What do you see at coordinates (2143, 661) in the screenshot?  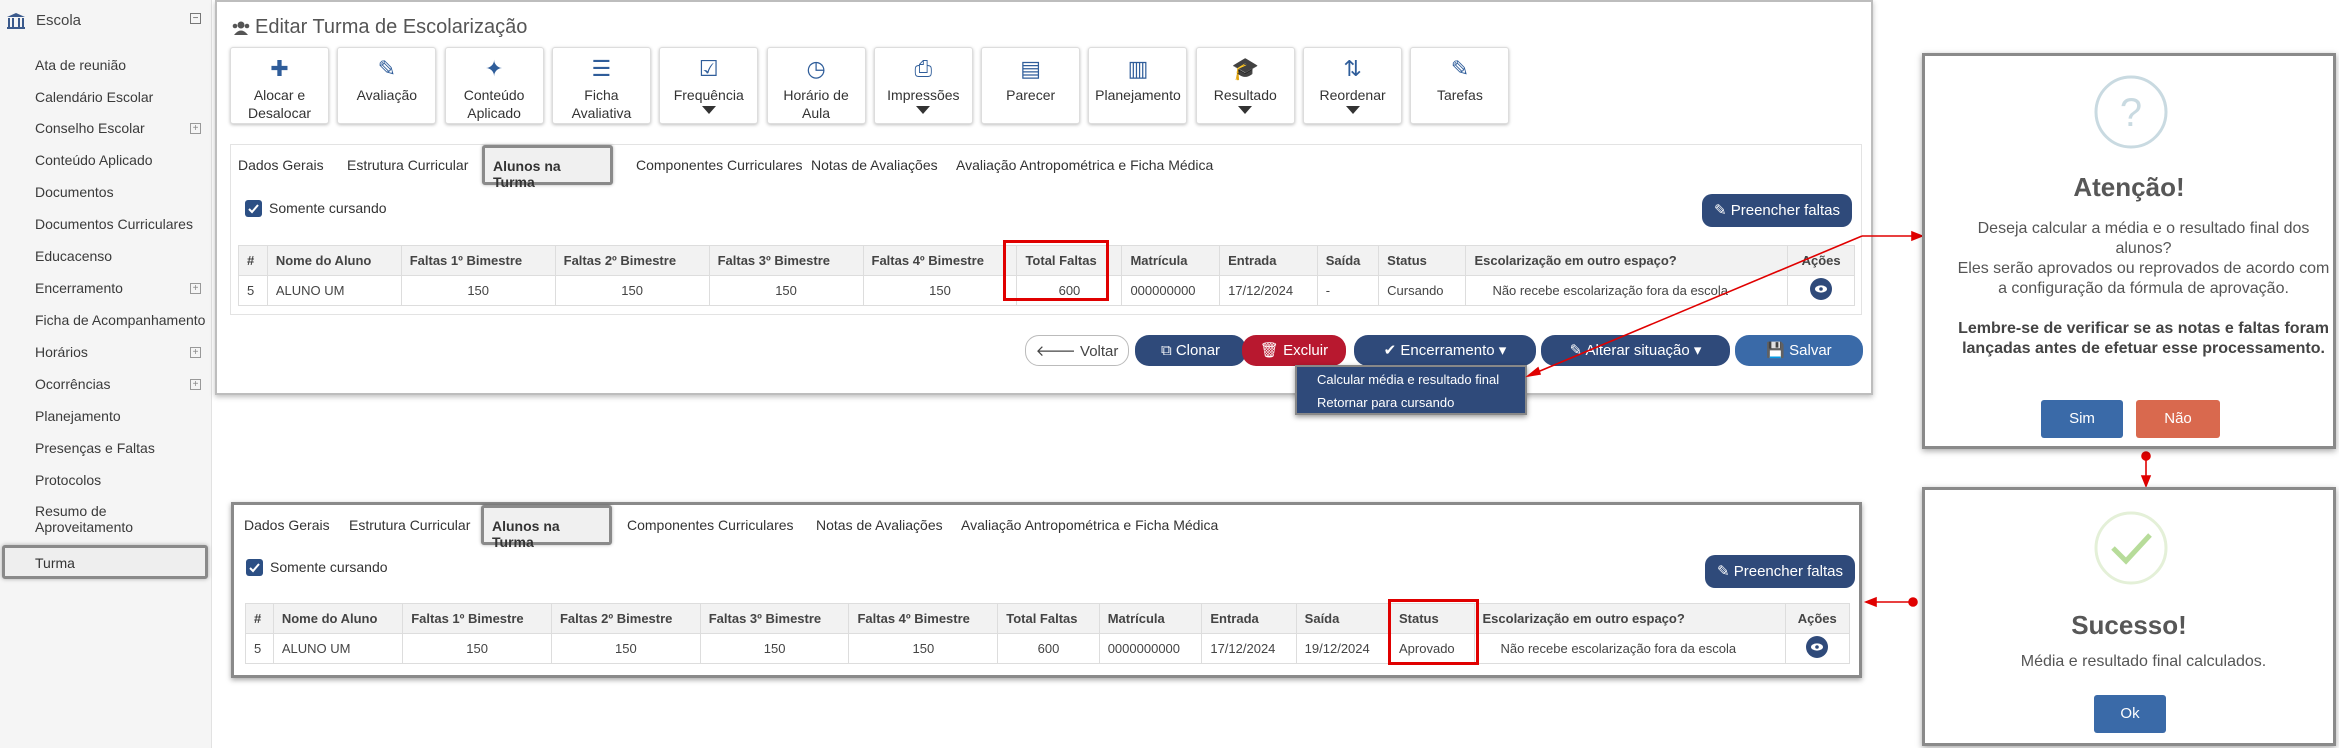 I see `success-text: Média e resultado final calculados.` at bounding box center [2143, 661].